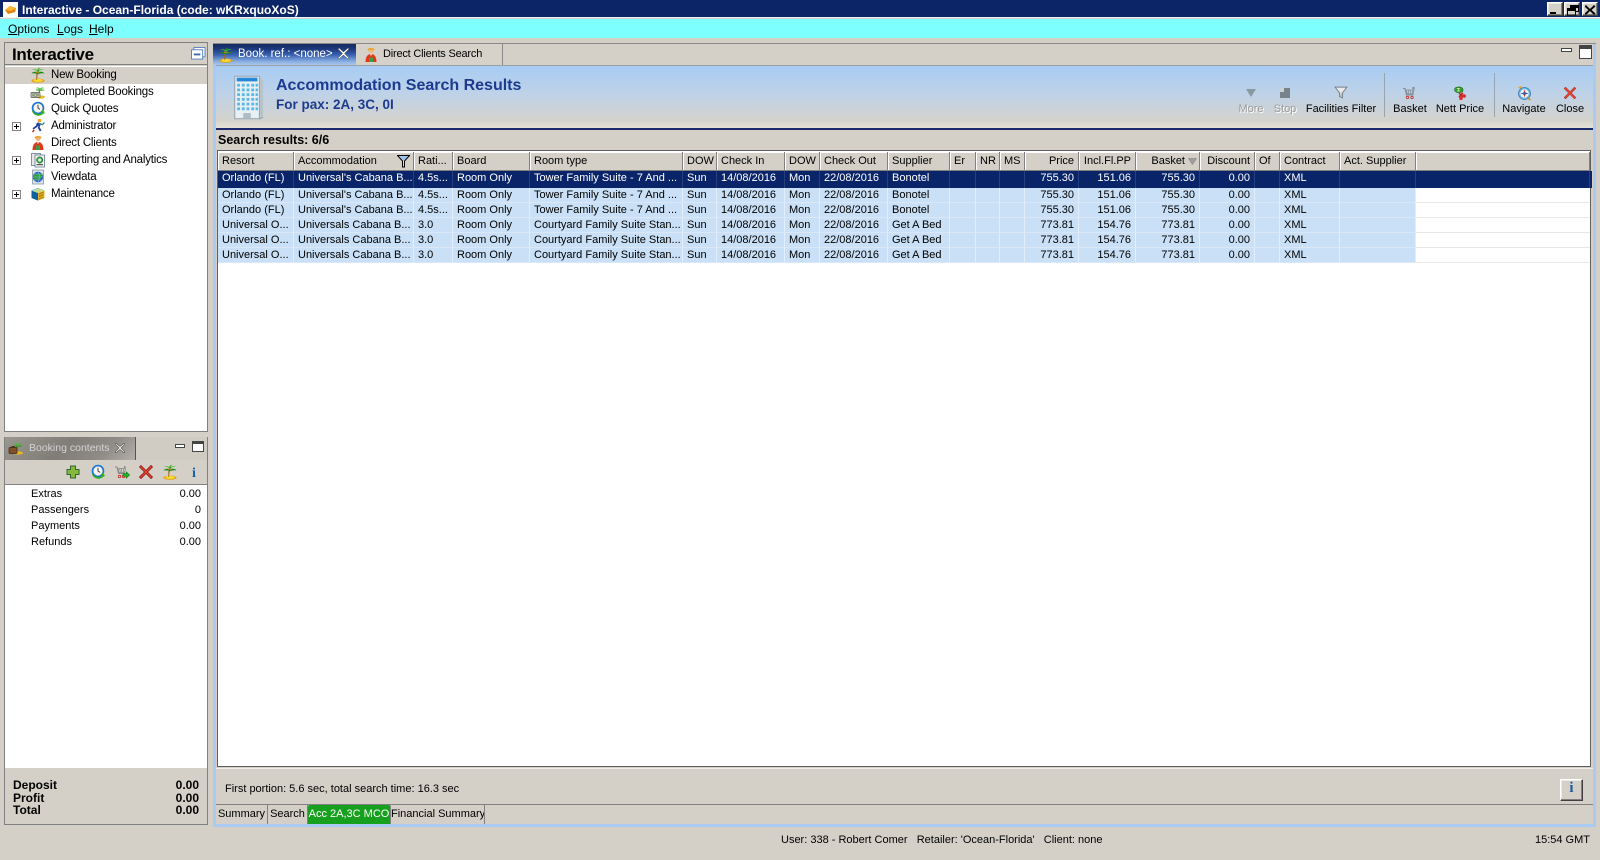  What do you see at coordinates (194, 473) in the screenshot?
I see `svg-text: i` at bounding box center [194, 473].